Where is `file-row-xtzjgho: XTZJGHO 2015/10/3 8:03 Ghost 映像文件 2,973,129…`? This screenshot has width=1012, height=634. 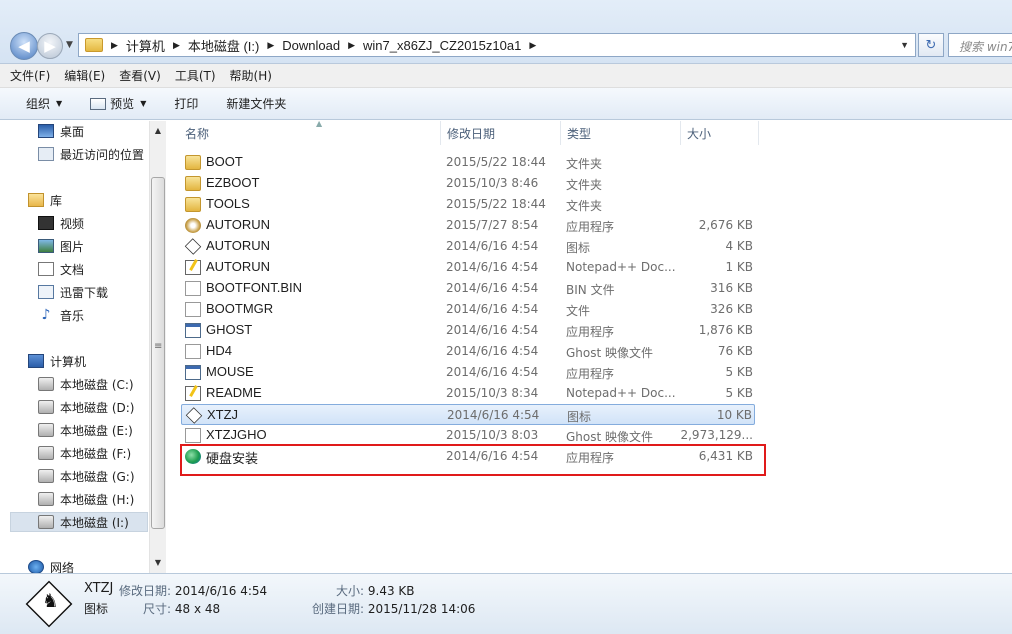
file-row-xtzjgho: XTZJGHO 2015/10/3 8:03 Ghost 映像文件 2,973,129… is located at coordinates (468, 435).